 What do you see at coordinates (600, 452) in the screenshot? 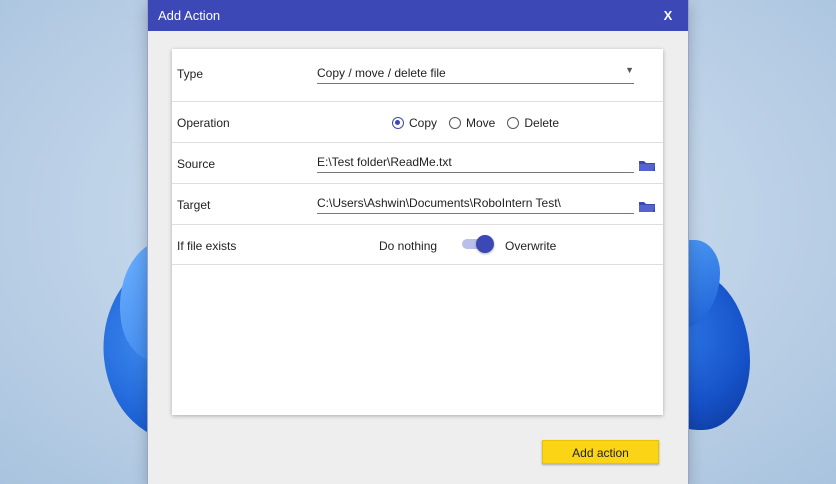
I see `add-action-button: Add action` at bounding box center [600, 452].